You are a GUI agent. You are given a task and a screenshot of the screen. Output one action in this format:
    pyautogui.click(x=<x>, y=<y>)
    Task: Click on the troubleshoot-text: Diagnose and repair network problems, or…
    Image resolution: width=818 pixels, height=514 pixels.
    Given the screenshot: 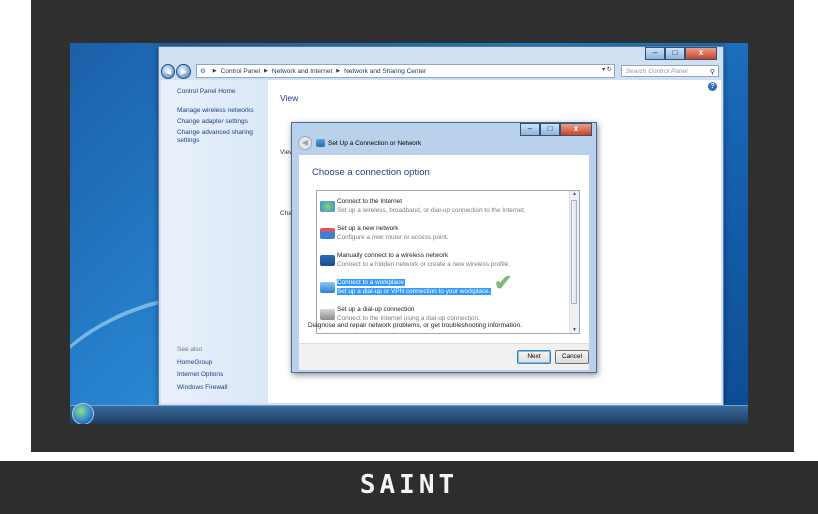 What is the action you would take?
    pyautogui.click(x=415, y=325)
    